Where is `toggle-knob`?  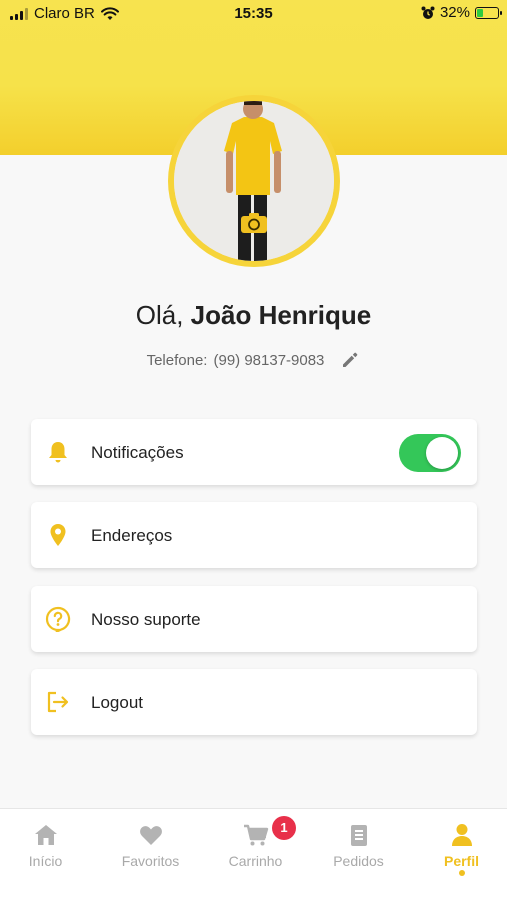 toggle-knob is located at coordinates (442, 453).